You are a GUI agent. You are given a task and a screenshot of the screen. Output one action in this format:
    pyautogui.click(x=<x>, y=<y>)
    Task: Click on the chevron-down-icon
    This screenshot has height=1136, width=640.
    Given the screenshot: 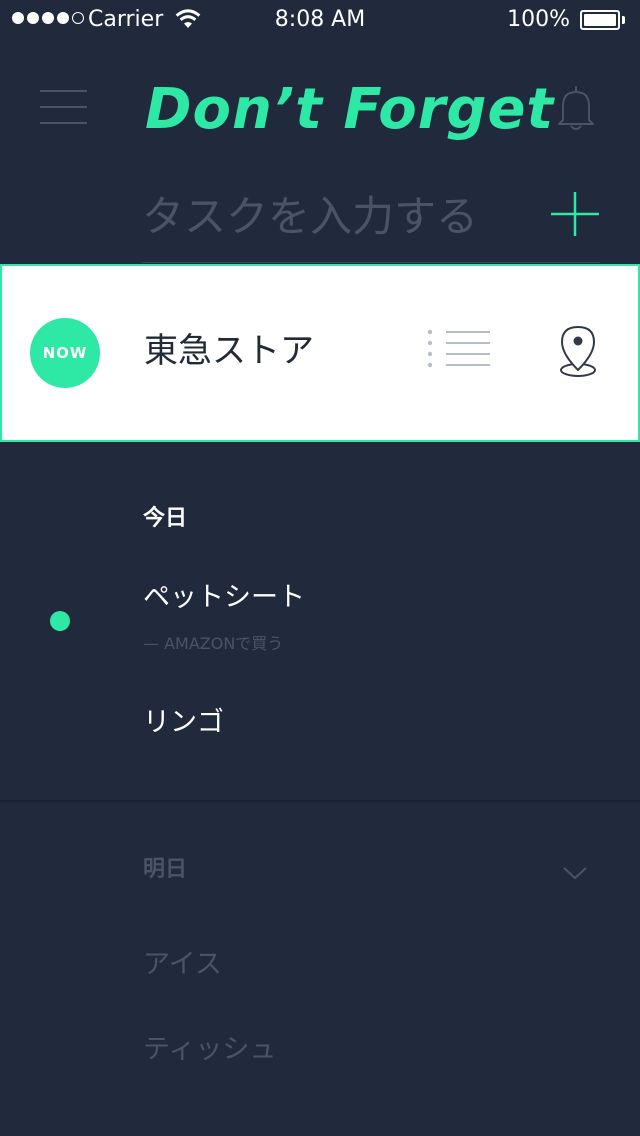 What is the action you would take?
    pyautogui.click(x=575, y=873)
    